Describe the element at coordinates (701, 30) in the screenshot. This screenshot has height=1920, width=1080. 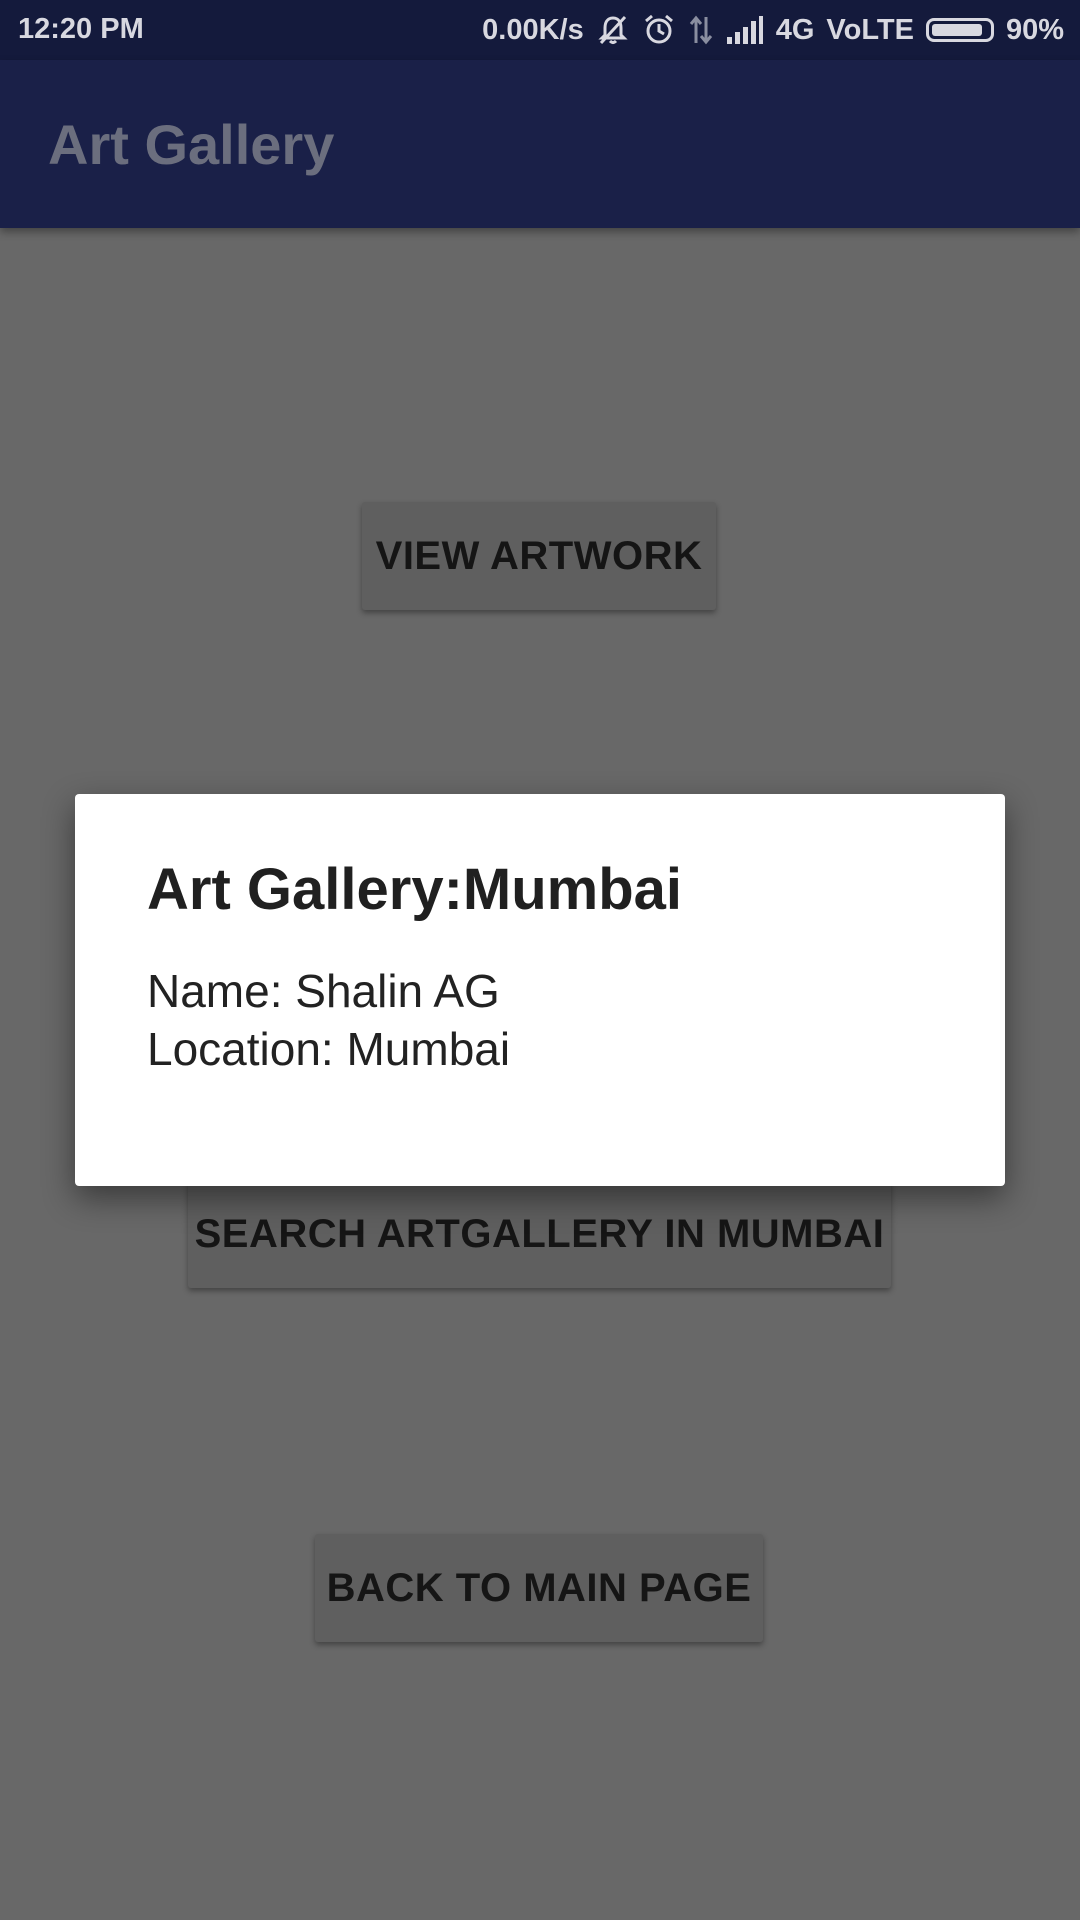
I see `data-arrows-icon` at that location.